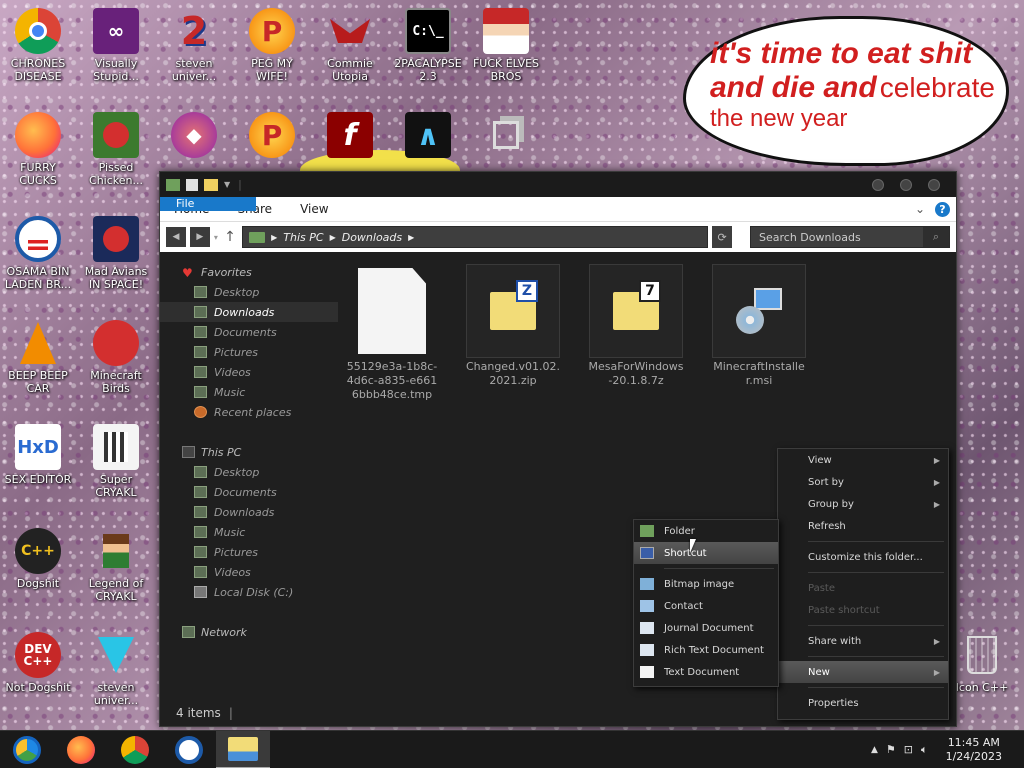  I want to click on minimize-button, so click(878, 184).